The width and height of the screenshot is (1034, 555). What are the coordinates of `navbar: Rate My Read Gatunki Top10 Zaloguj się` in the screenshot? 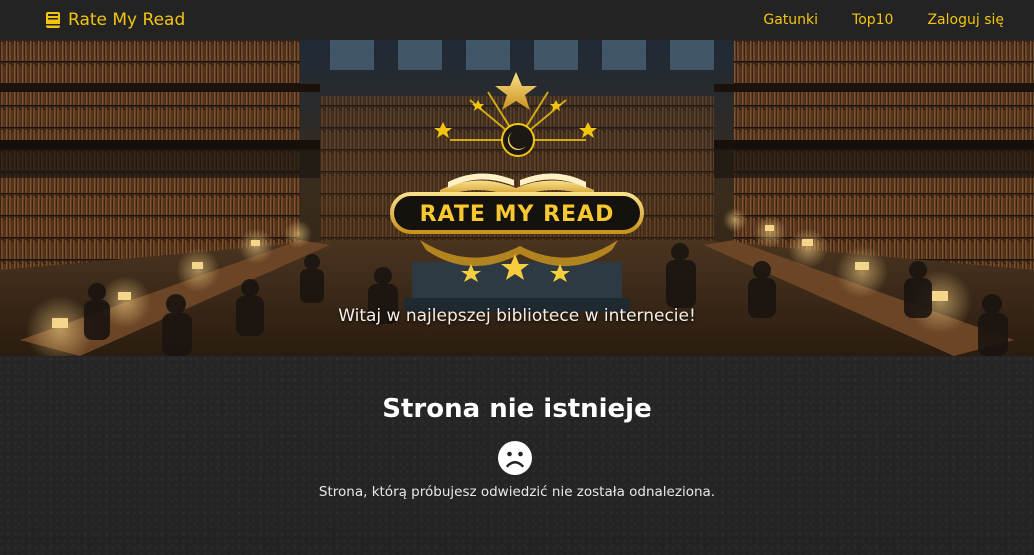 It's located at (517, 20).